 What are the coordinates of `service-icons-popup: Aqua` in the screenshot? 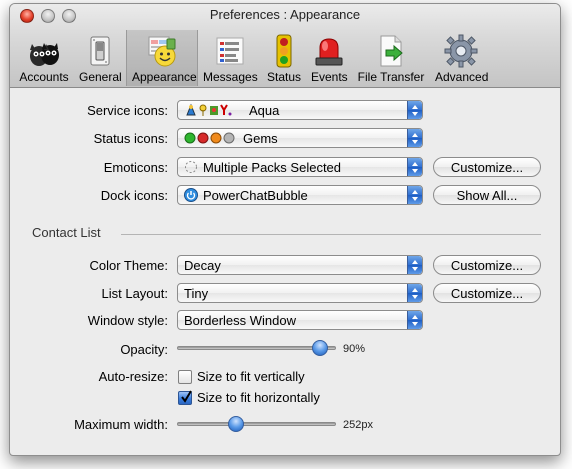 It's located at (300, 110).